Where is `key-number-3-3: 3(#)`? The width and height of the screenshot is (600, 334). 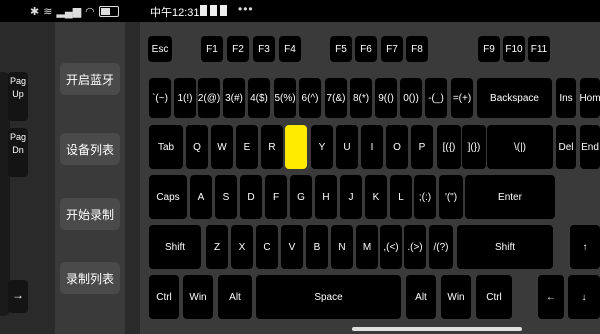 key-number-3-3: 3(#) is located at coordinates (234, 98).